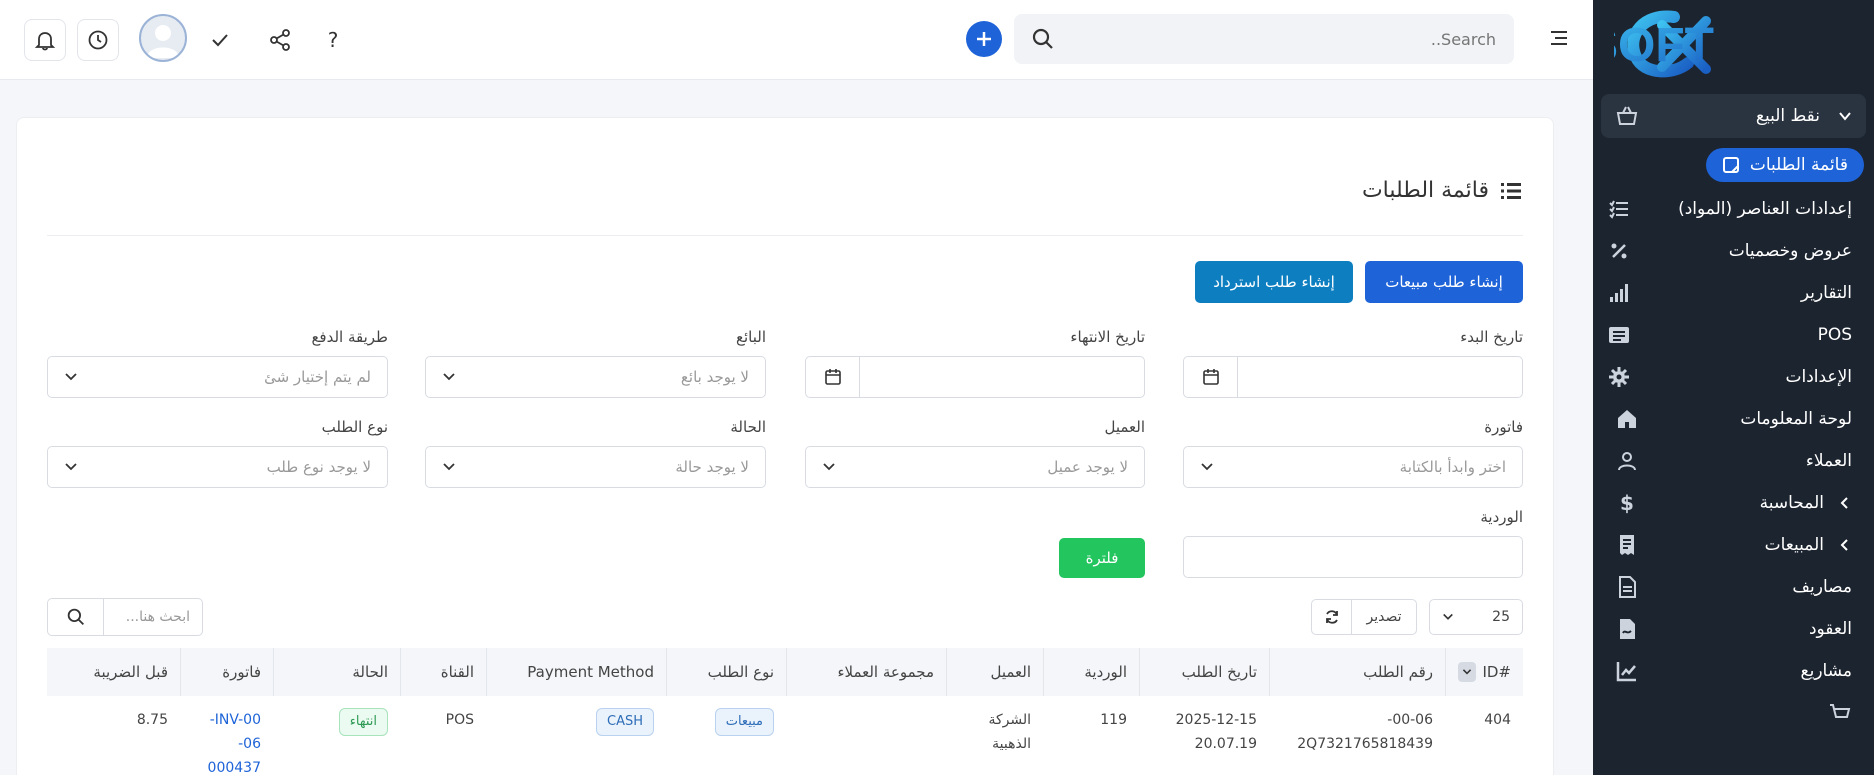 The width and height of the screenshot is (1874, 775). I want to click on seller-select: لا يوجد بائع, so click(595, 377).